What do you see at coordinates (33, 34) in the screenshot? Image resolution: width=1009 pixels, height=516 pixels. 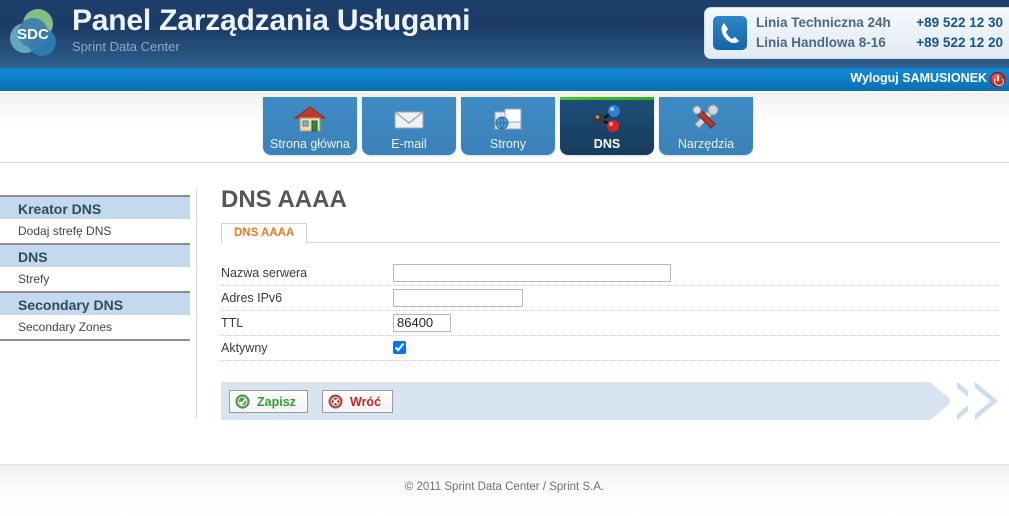 I see `svg-text: SDC` at bounding box center [33, 34].